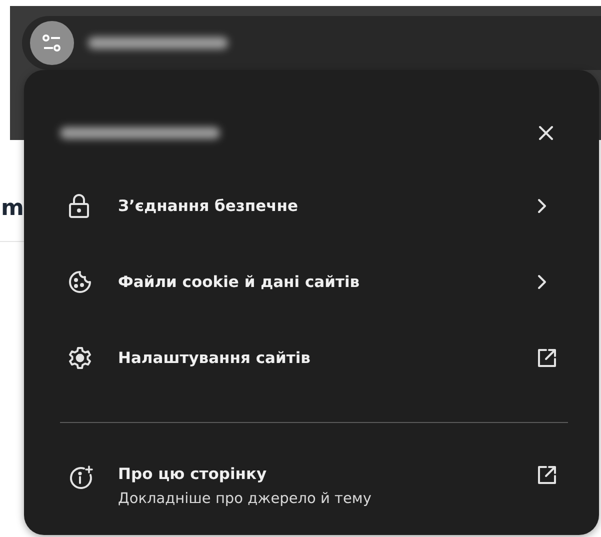  I want to click on menu-item-description: Докладніше про джерело й тему, so click(245, 499).